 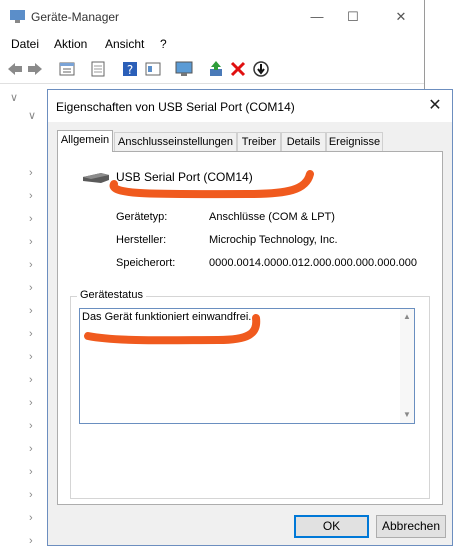 I want to click on scroll-up-arrow-icon: ▲, so click(x=407, y=317).